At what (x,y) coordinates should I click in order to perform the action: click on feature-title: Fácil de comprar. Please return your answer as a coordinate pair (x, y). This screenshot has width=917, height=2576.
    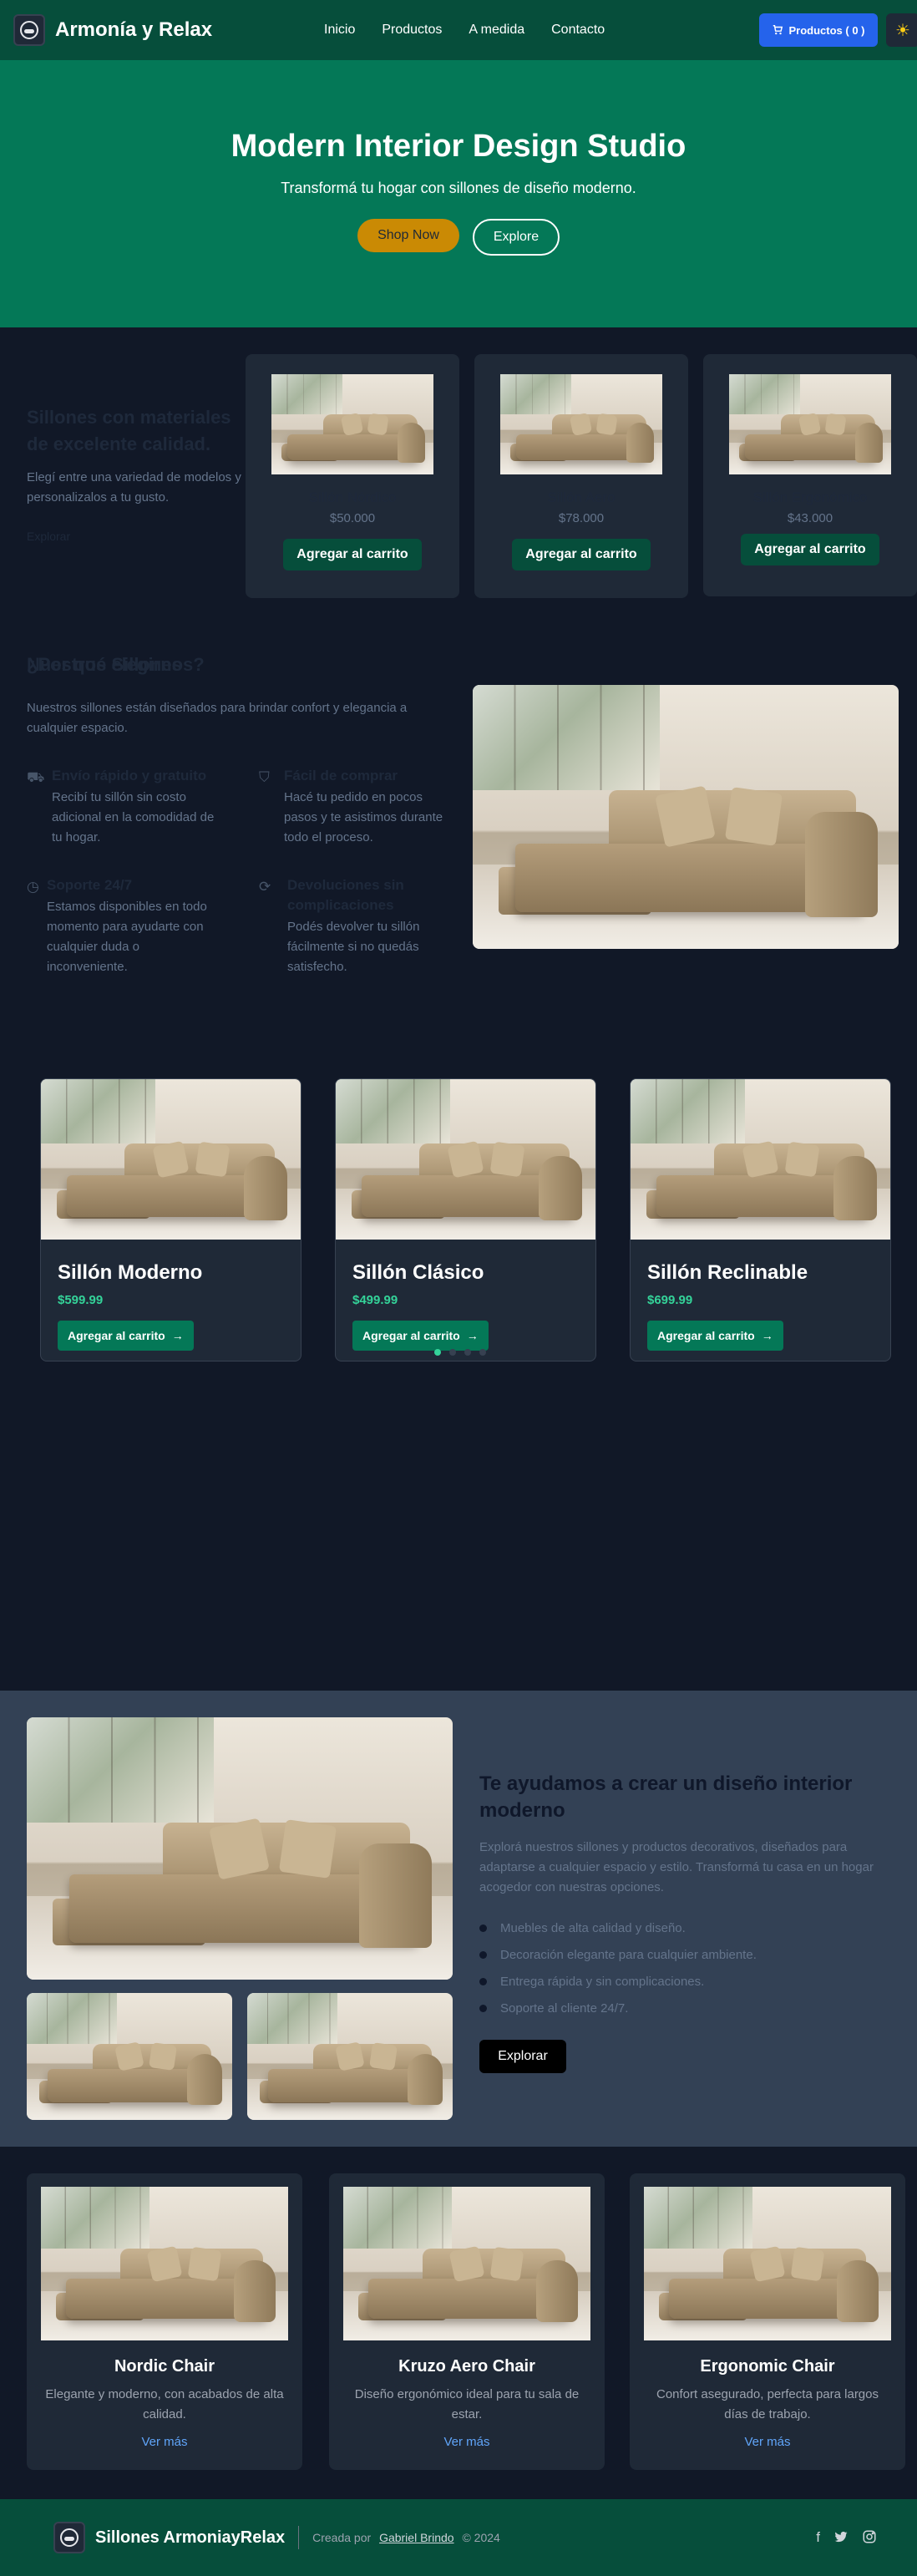
    Looking at the image, I should click on (341, 775).